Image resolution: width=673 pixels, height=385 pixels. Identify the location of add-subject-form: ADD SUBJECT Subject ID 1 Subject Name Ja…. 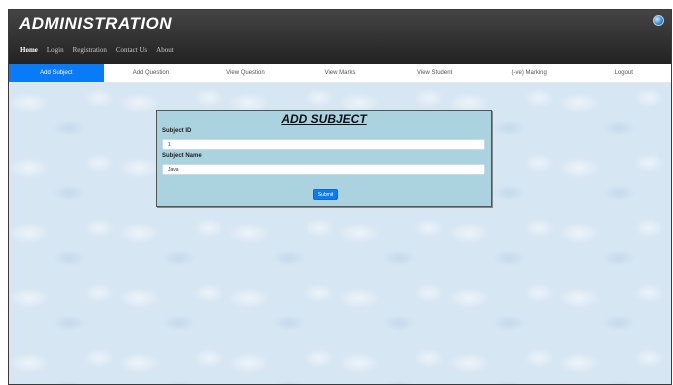
(324, 158).